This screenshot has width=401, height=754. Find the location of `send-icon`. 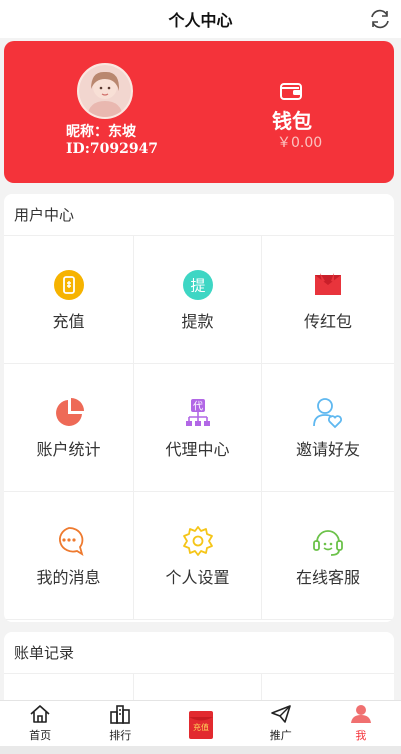

send-icon is located at coordinates (281, 713).